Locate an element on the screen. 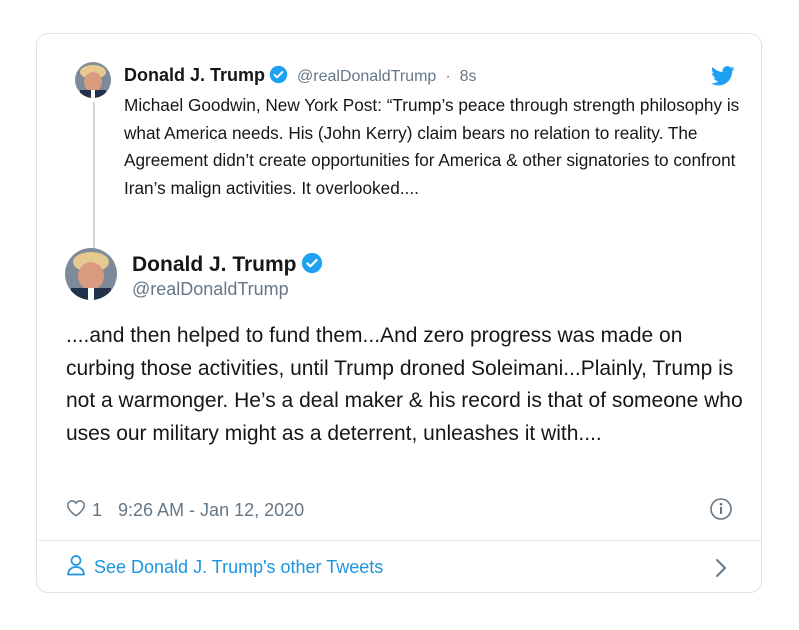  parent-author-name: Donald J. Trump is located at coordinates (194, 75).